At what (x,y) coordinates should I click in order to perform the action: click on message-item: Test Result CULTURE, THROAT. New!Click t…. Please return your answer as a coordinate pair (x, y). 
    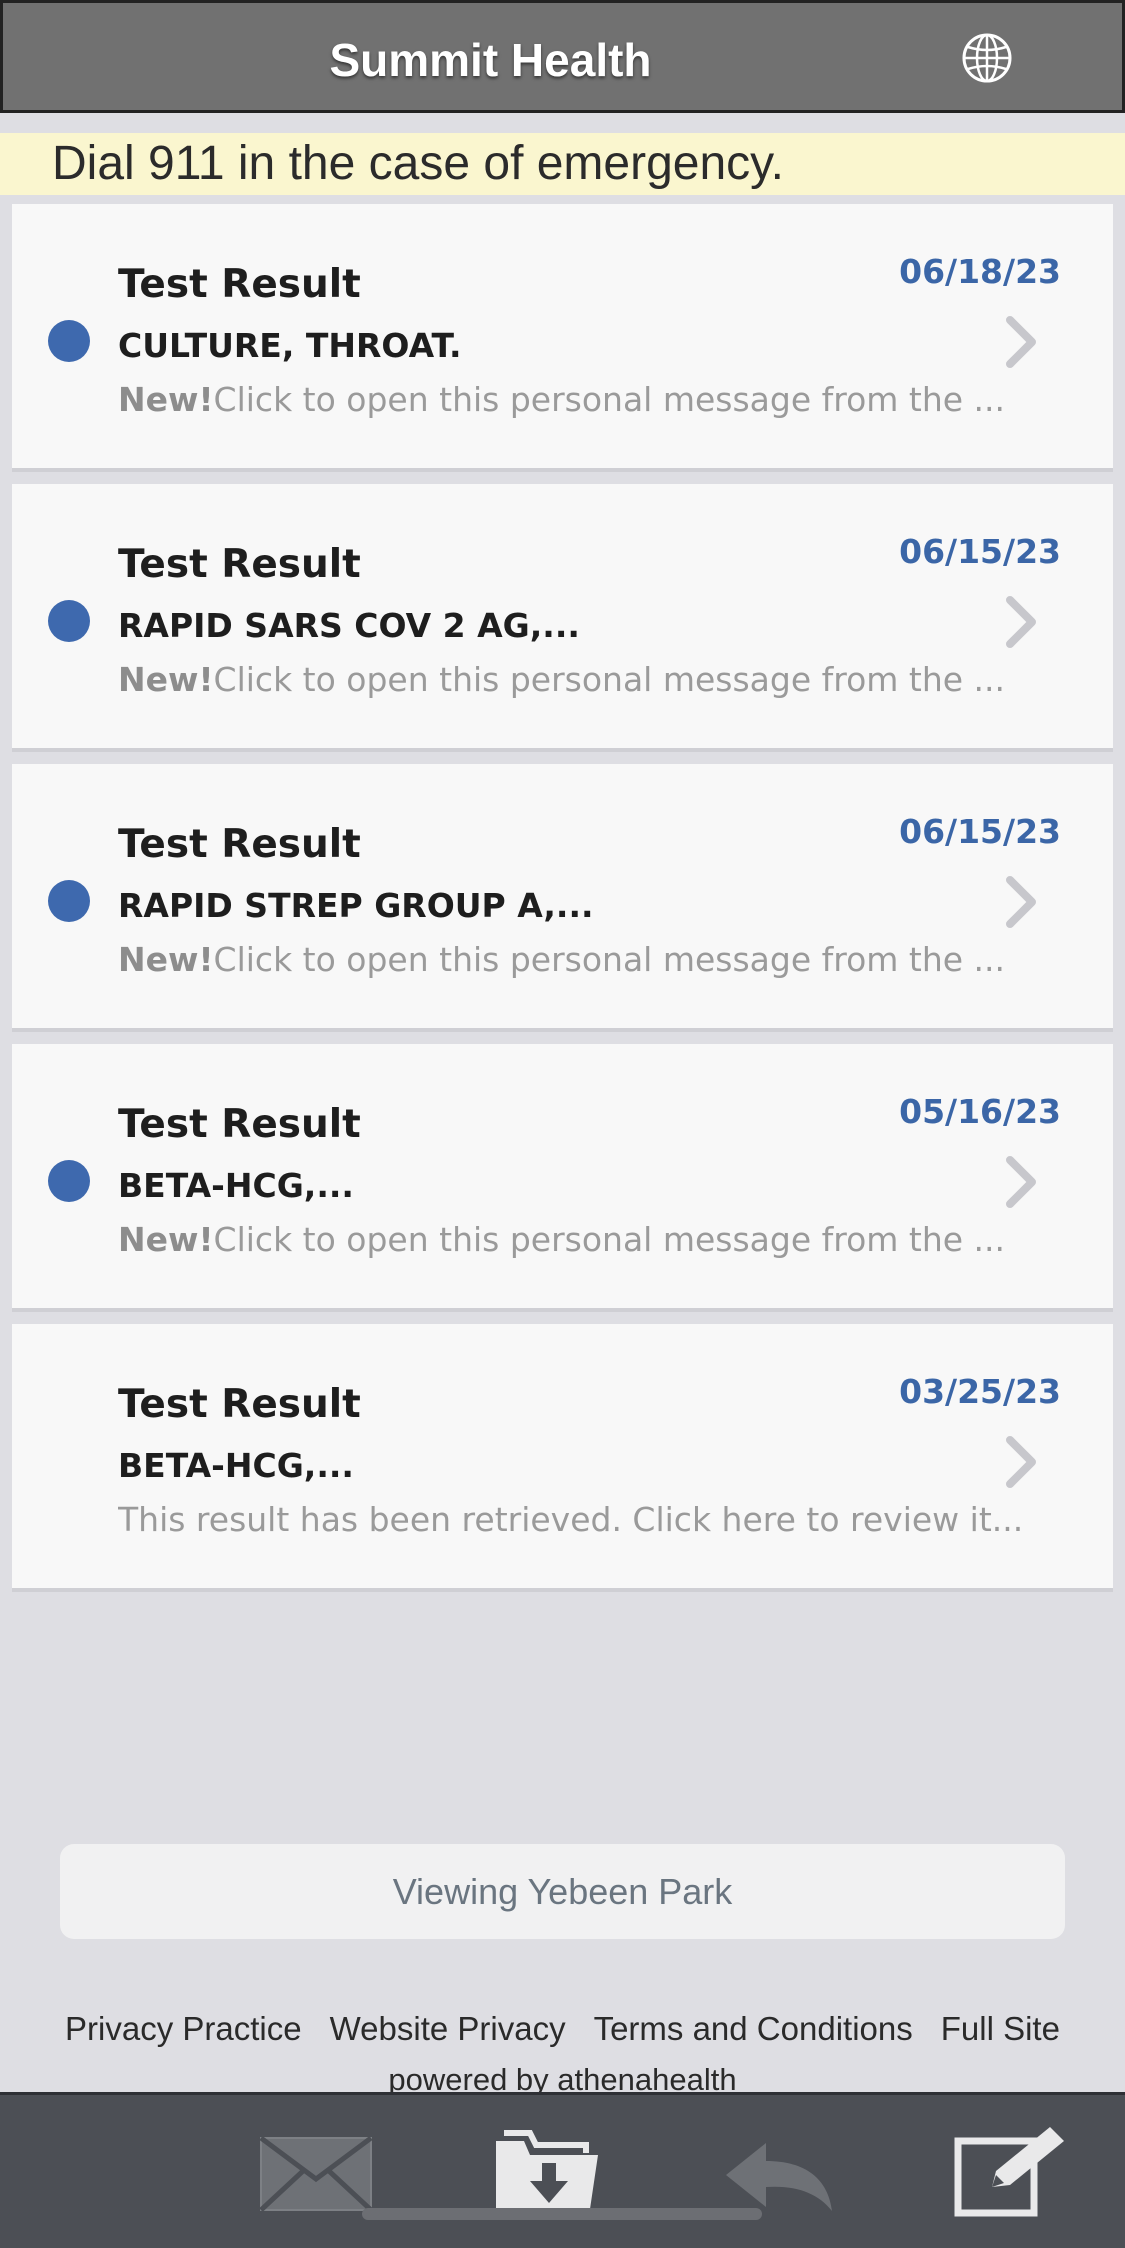
    Looking at the image, I should click on (562, 338).